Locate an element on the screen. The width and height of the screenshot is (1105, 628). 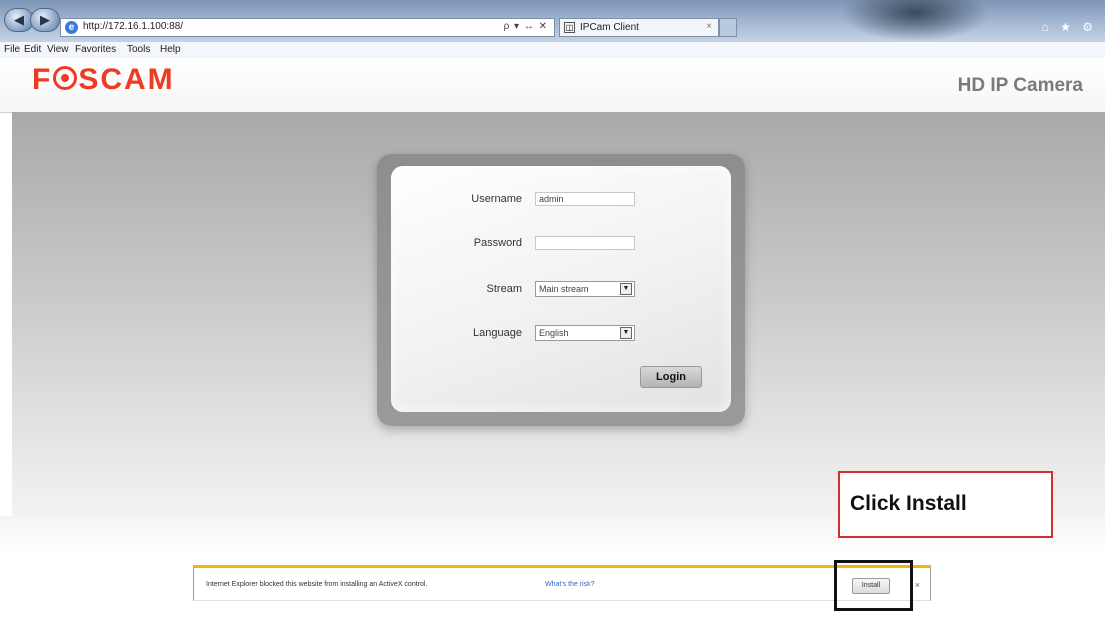
password-input is located at coordinates (585, 243).